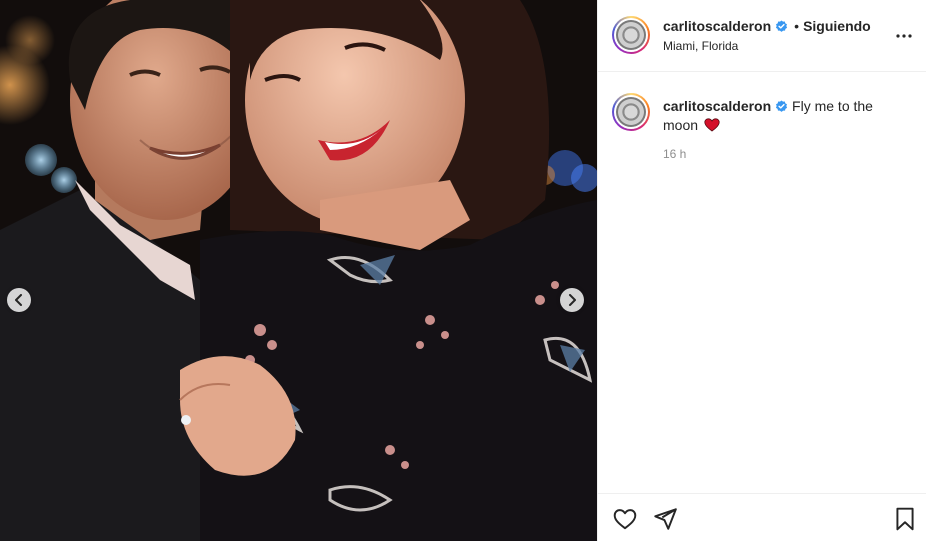 The width and height of the screenshot is (926, 542). Describe the element at coordinates (674, 154) in the screenshot. I see `post-timestamp: 16 h` at that location.